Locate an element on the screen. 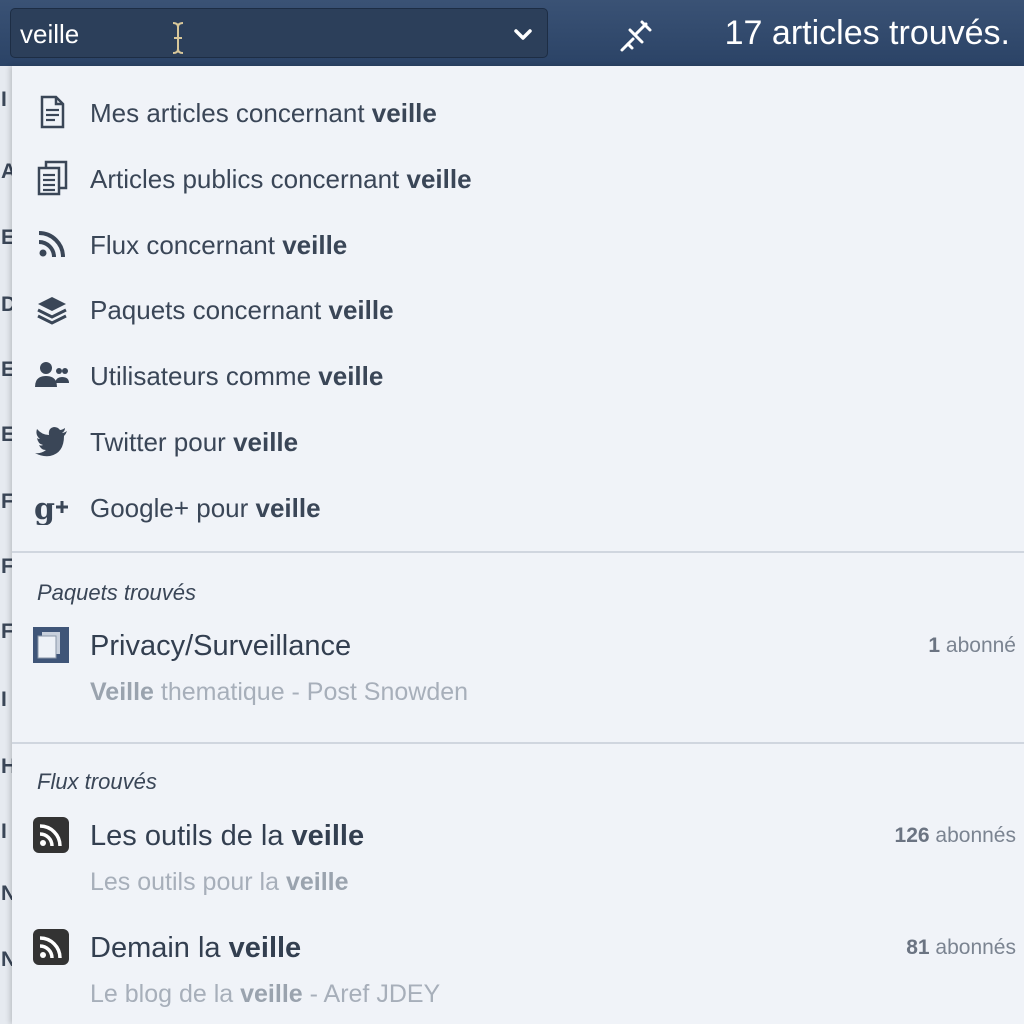 This screenshot has height=1024, width=1024. subscriber-count: 1 abonné is located at coordinates (972, 646).